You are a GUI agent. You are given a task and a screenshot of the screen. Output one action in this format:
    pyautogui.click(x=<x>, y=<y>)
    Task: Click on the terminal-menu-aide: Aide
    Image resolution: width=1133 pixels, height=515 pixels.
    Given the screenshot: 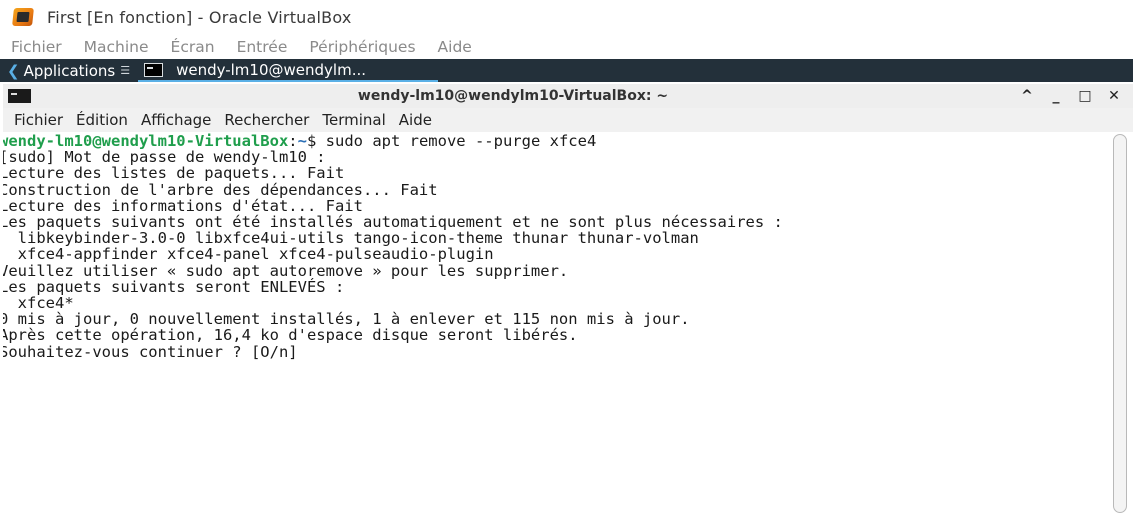 What is the action you would take?
    pyautogui.click(x=415, y=120)
    